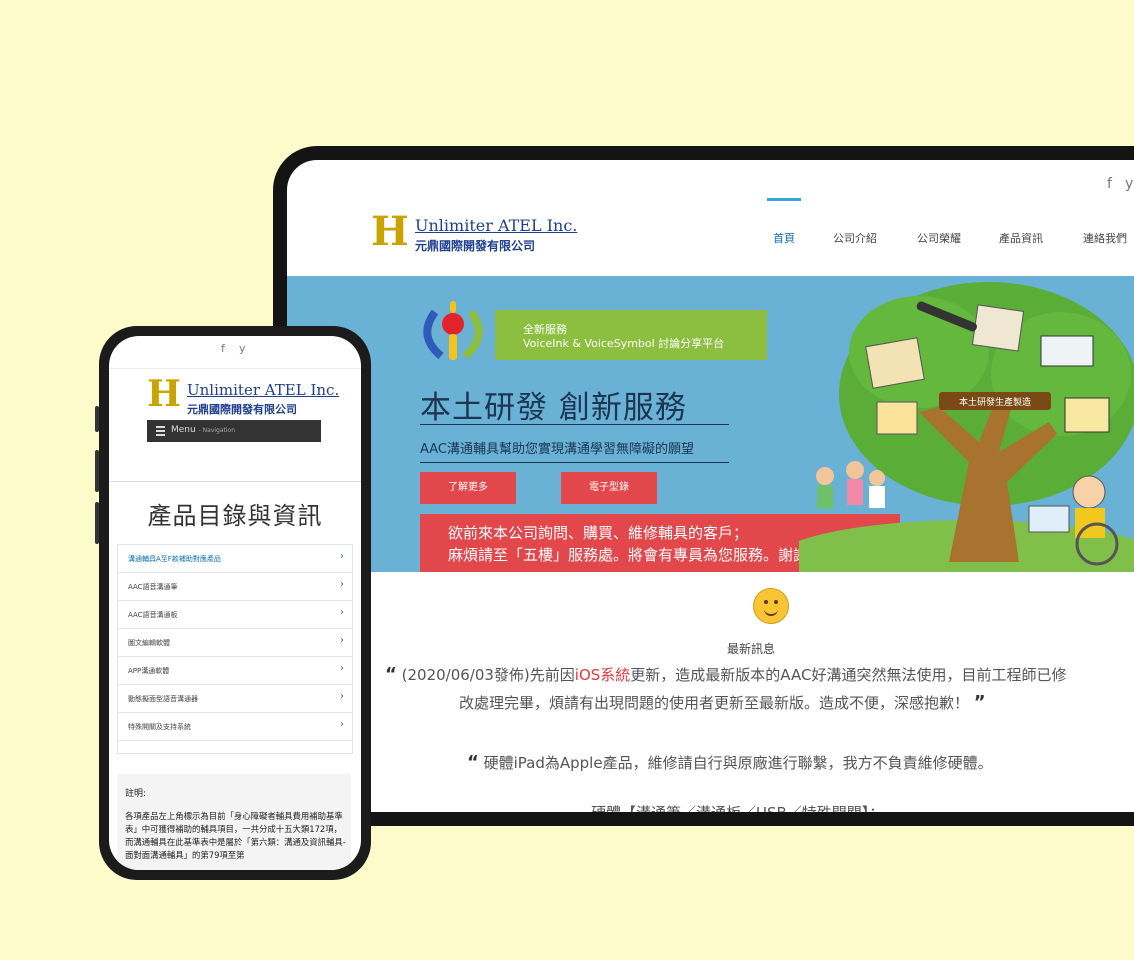 This screenshot has width=1134, height=960. What do you see at coordinates (751, 649) in the screenshot?
I see `news-heading: 最新訊息` at bounding box center [751, 649].